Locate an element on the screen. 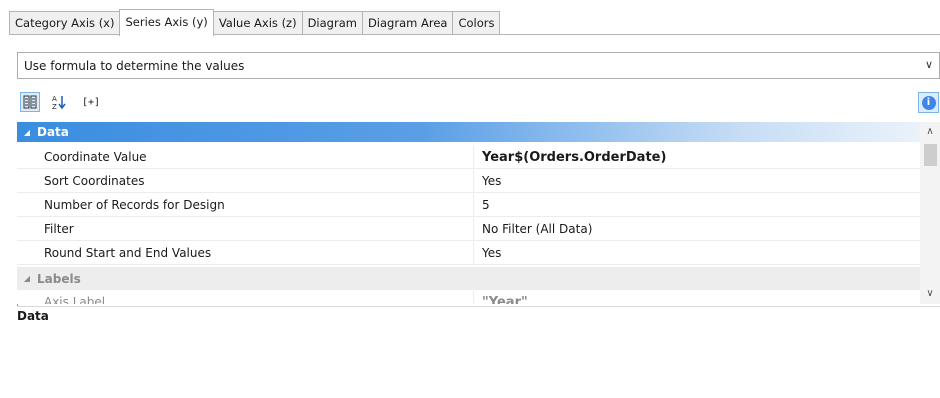  property-toolbar: A Z [+] i is located at coordinates (478, 103).